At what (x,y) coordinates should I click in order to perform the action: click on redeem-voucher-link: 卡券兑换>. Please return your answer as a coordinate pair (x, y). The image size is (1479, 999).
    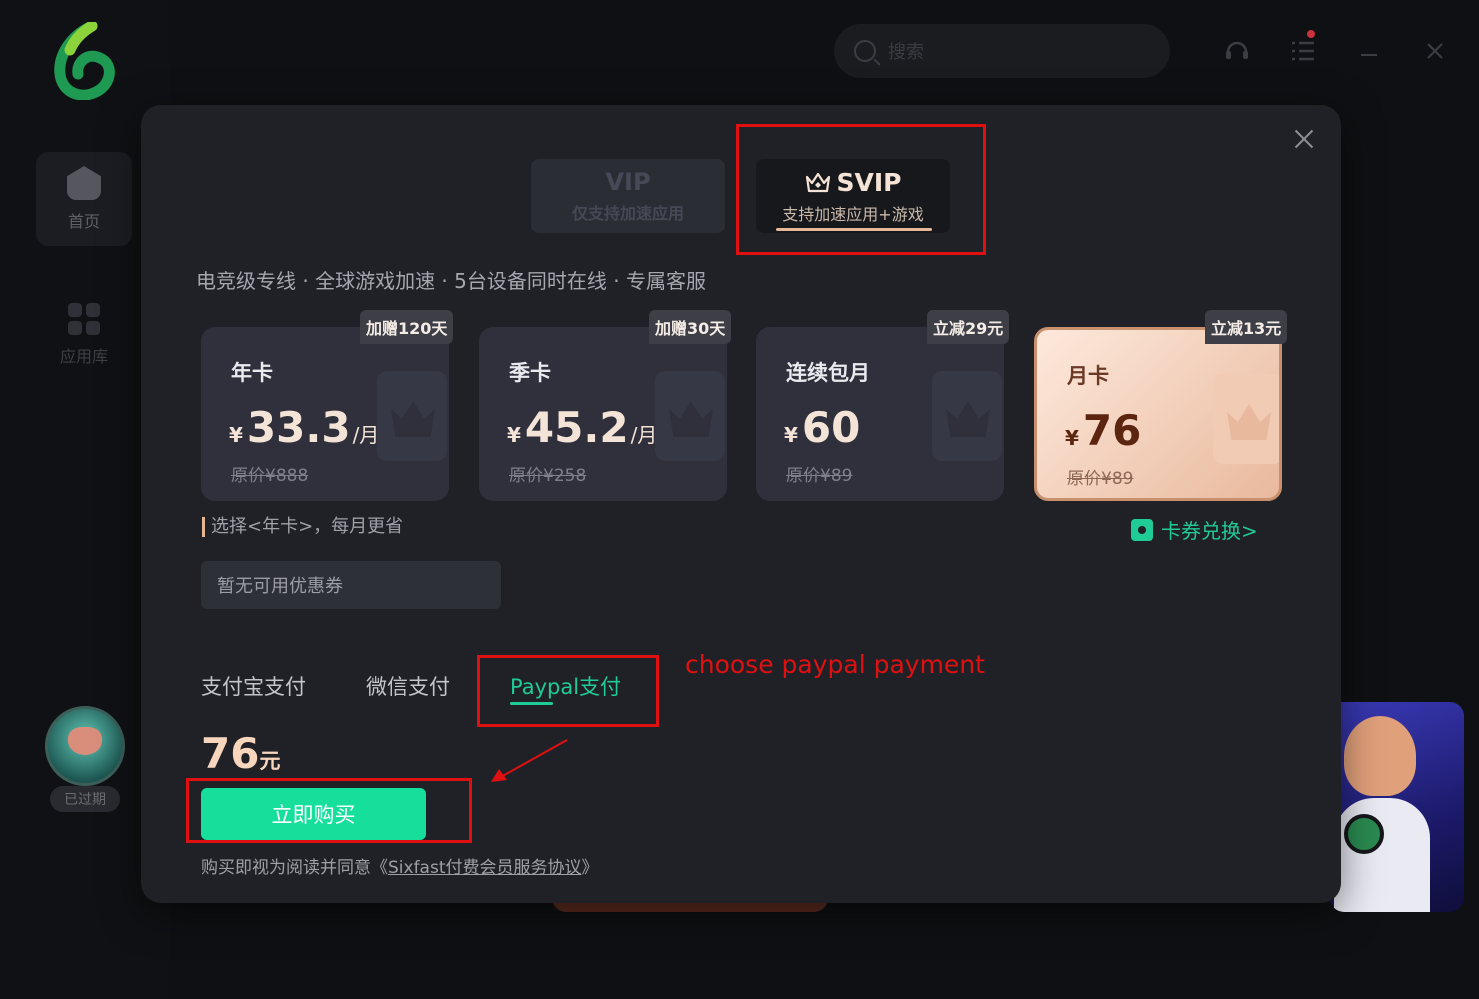
    Looking at the image, I should click on (1194, 529).